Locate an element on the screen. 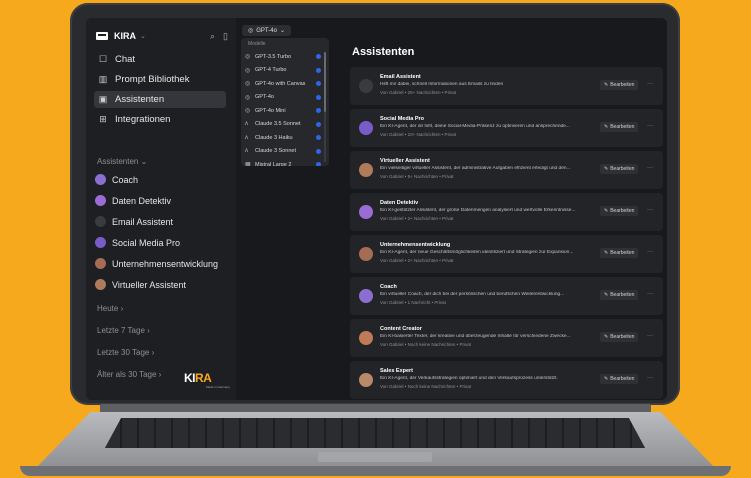 Image resolution: width=751 pixels, height=478 pixels. anthropic-icon: ᴧ is located at coordinates (246, 151).